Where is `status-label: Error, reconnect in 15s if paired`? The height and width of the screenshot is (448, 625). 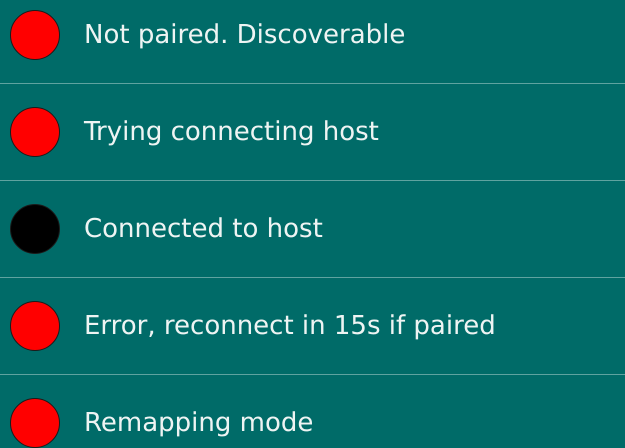
status-label: Error, reconnect in 15s if paired is located at coordinates (290, 326).